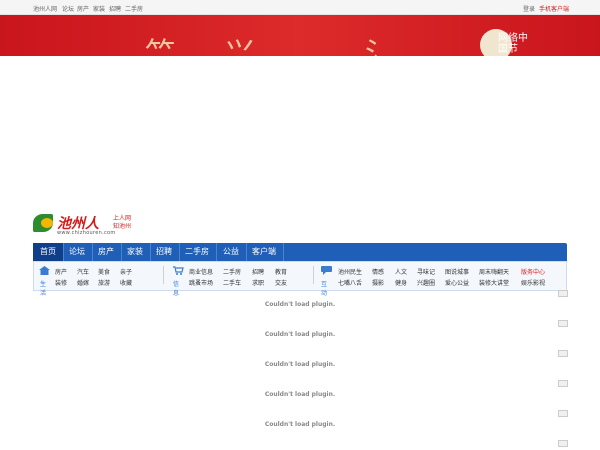 The width and height of the screenshot is (600, 450). Describe the element at coordinates (201, 282) in the screenshot. I see `info-link-flea-market: 跳蚤市场` at that location.